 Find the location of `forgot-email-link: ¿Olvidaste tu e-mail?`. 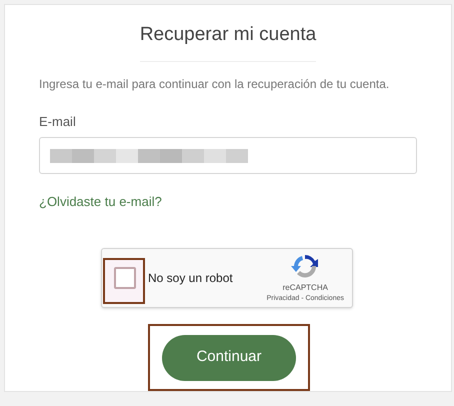

forgot-email-link: ¿Olvidaste tu e-mail? is located at coordinates (100, 202).